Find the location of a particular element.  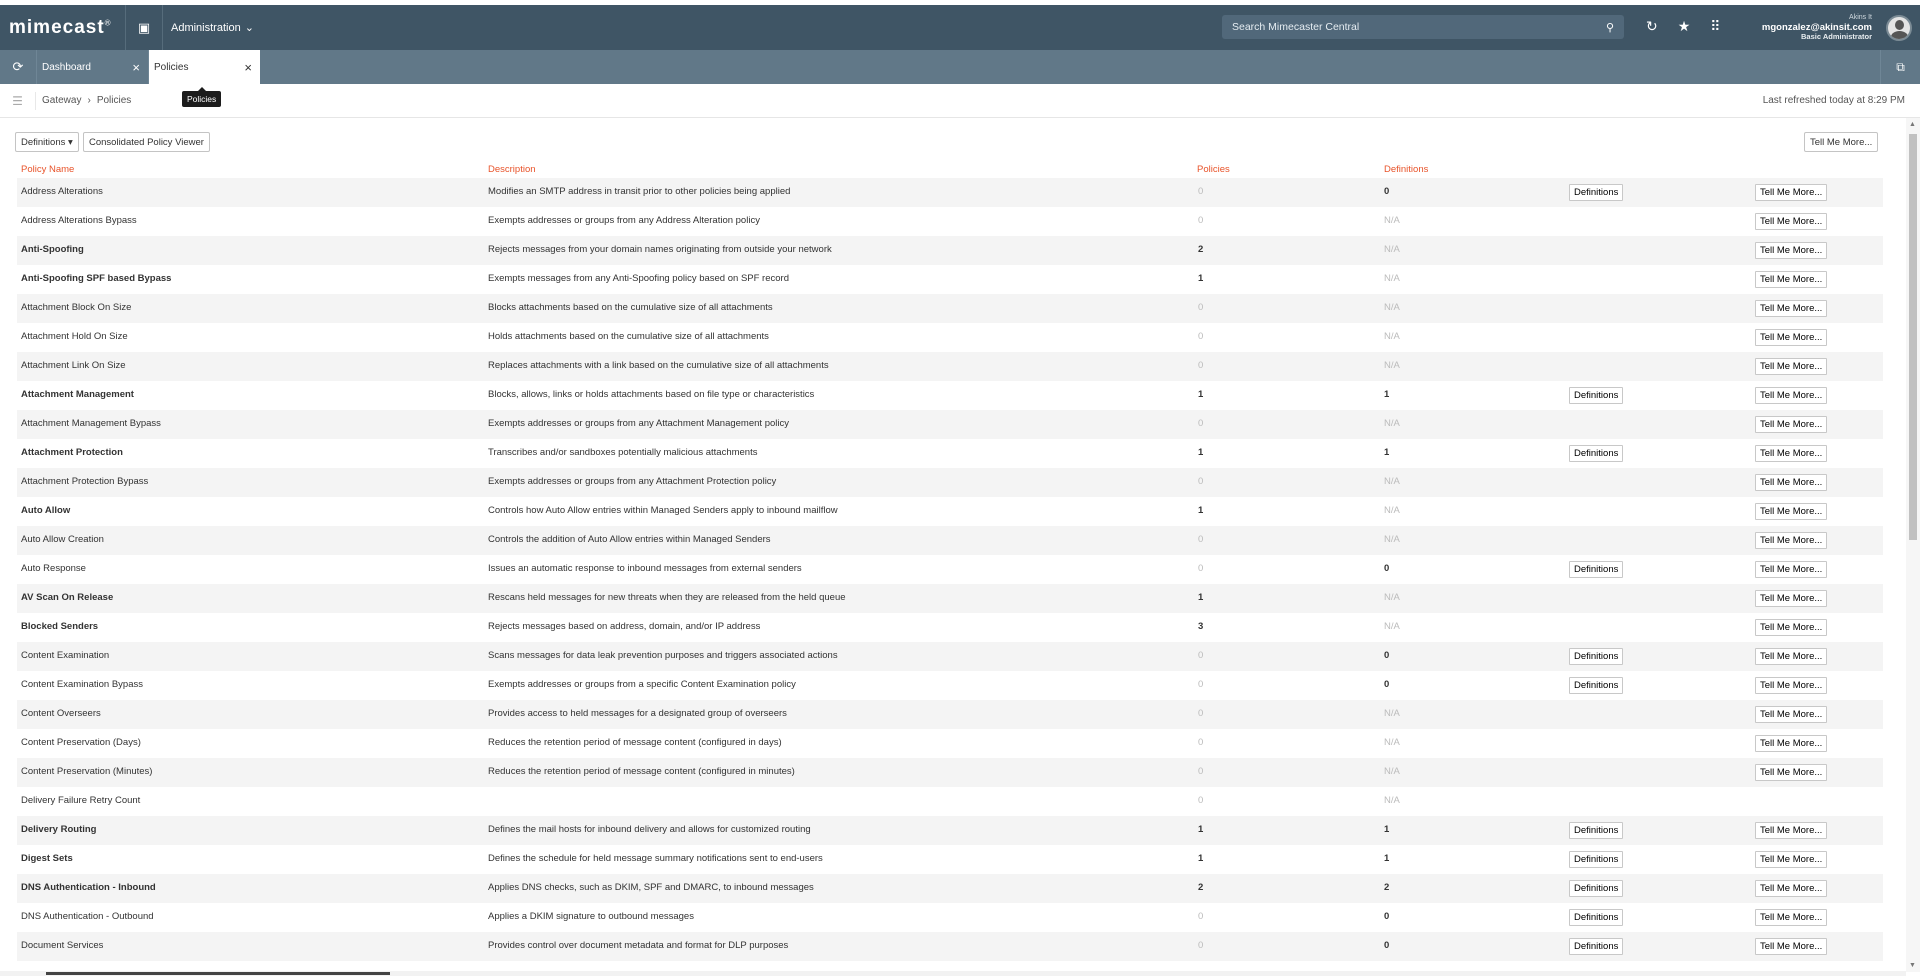

policy-name: Address Alterations Bypass is located at coordinates (79, 220).